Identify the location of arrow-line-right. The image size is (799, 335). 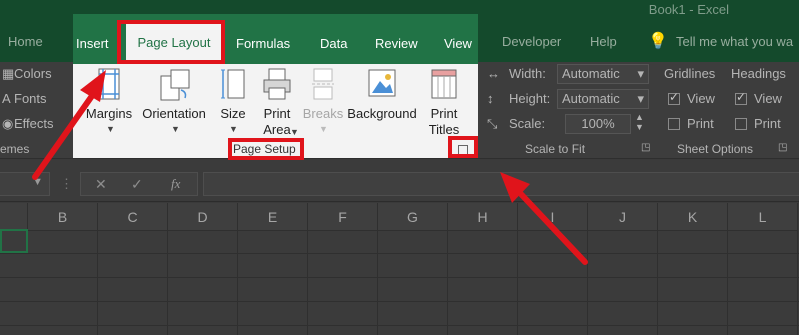
(552, 227).